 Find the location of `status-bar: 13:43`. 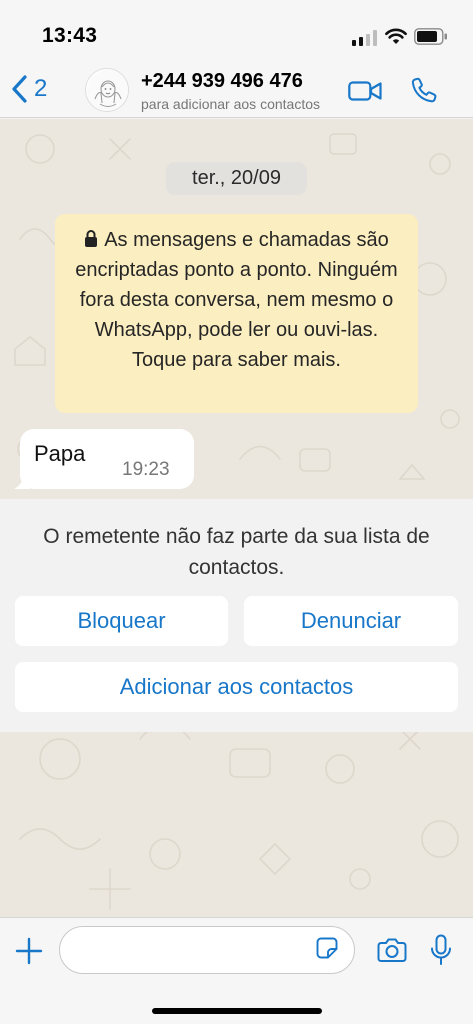

status-bar: 13:43 is located at coordinates (236, 30).